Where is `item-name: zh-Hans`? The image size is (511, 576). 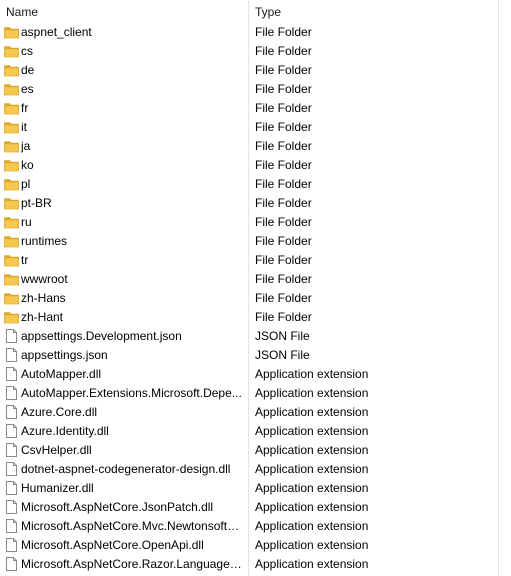 item-name: zh-Hans is located at coordinates (43, 298).